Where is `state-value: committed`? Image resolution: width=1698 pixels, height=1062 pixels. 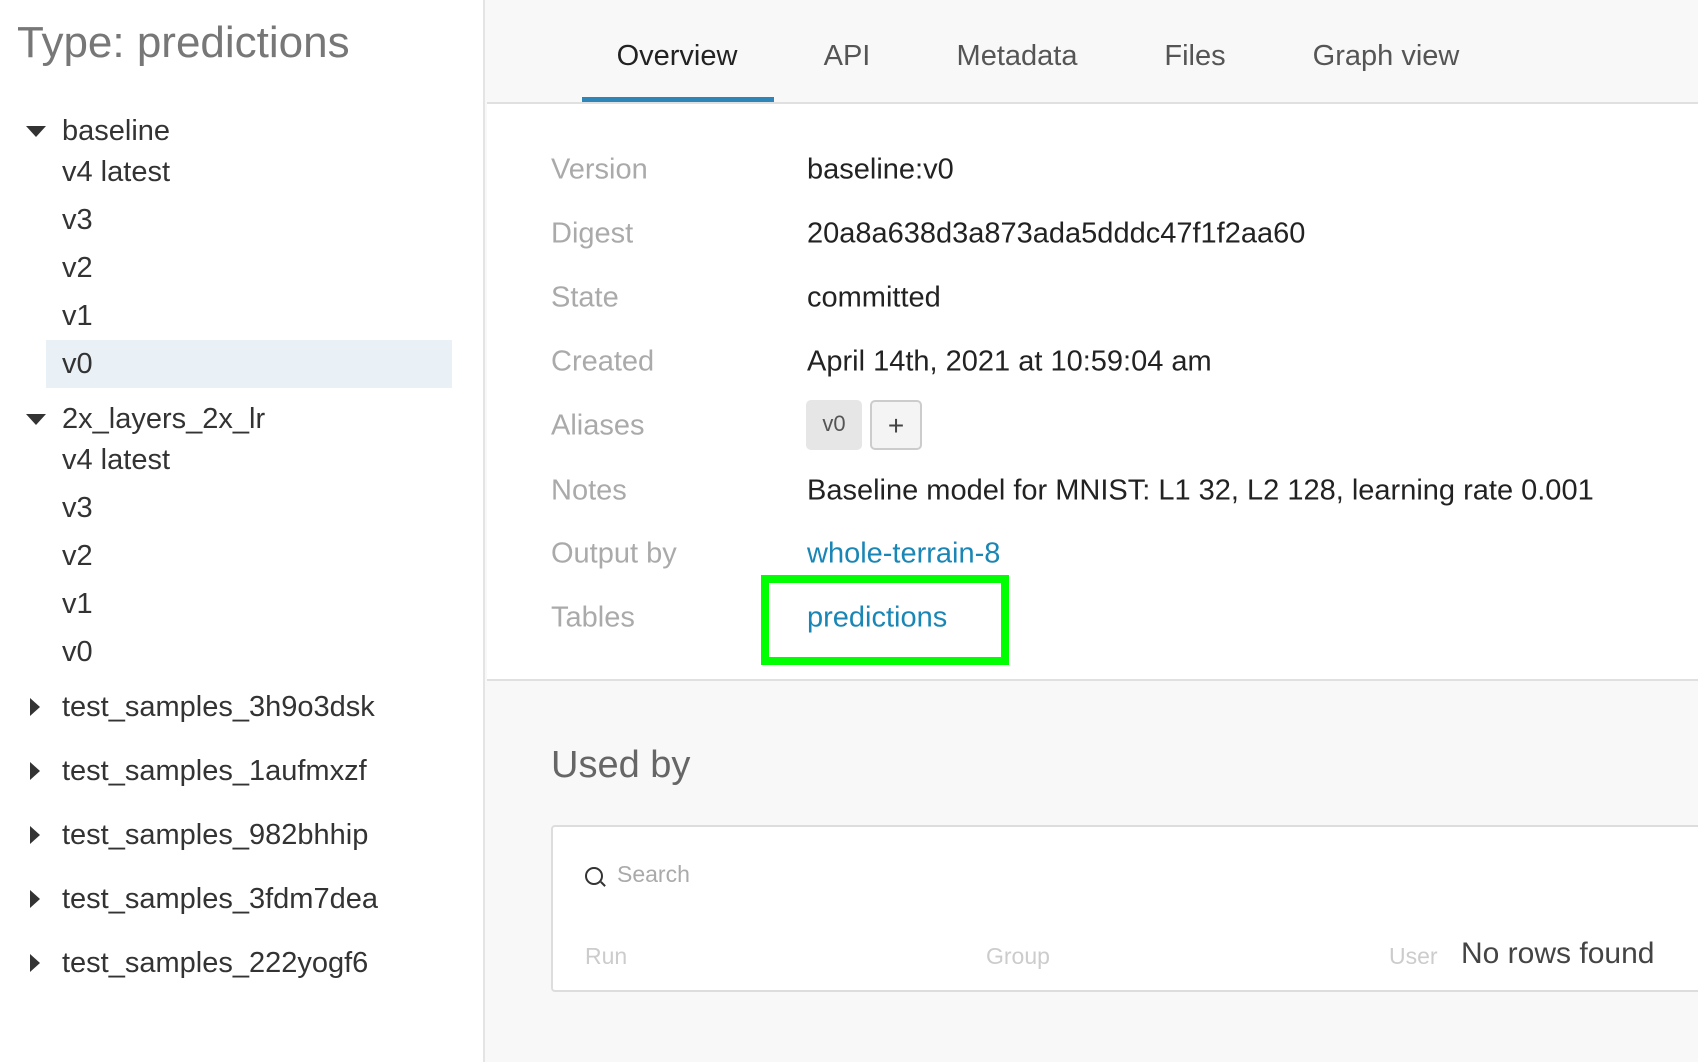
state-value: committed is located at coordinates (874, 297).